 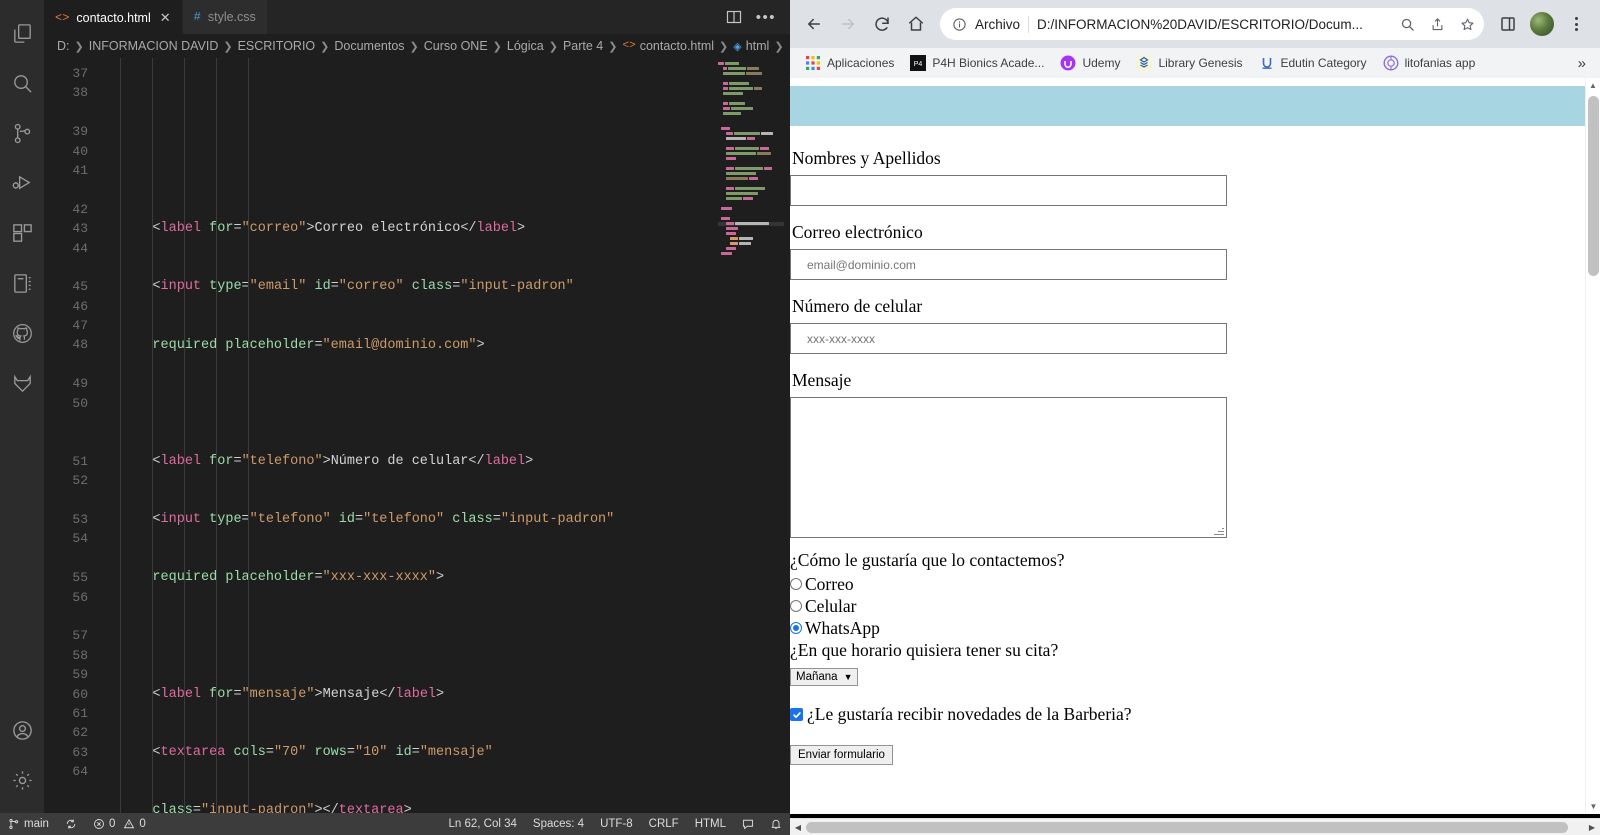 What do you see at coordinates (22, 233) in the screenshot?
I see `extensions-icon` at bounding box center [22, 233].